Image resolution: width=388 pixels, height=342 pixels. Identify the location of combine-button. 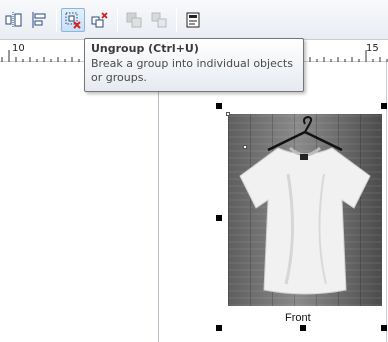
(134, 20).